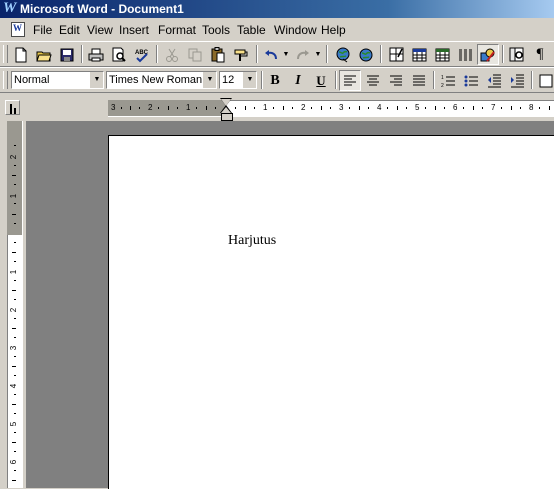  I want to click on menu-insert: Insert, so click(134, 30).